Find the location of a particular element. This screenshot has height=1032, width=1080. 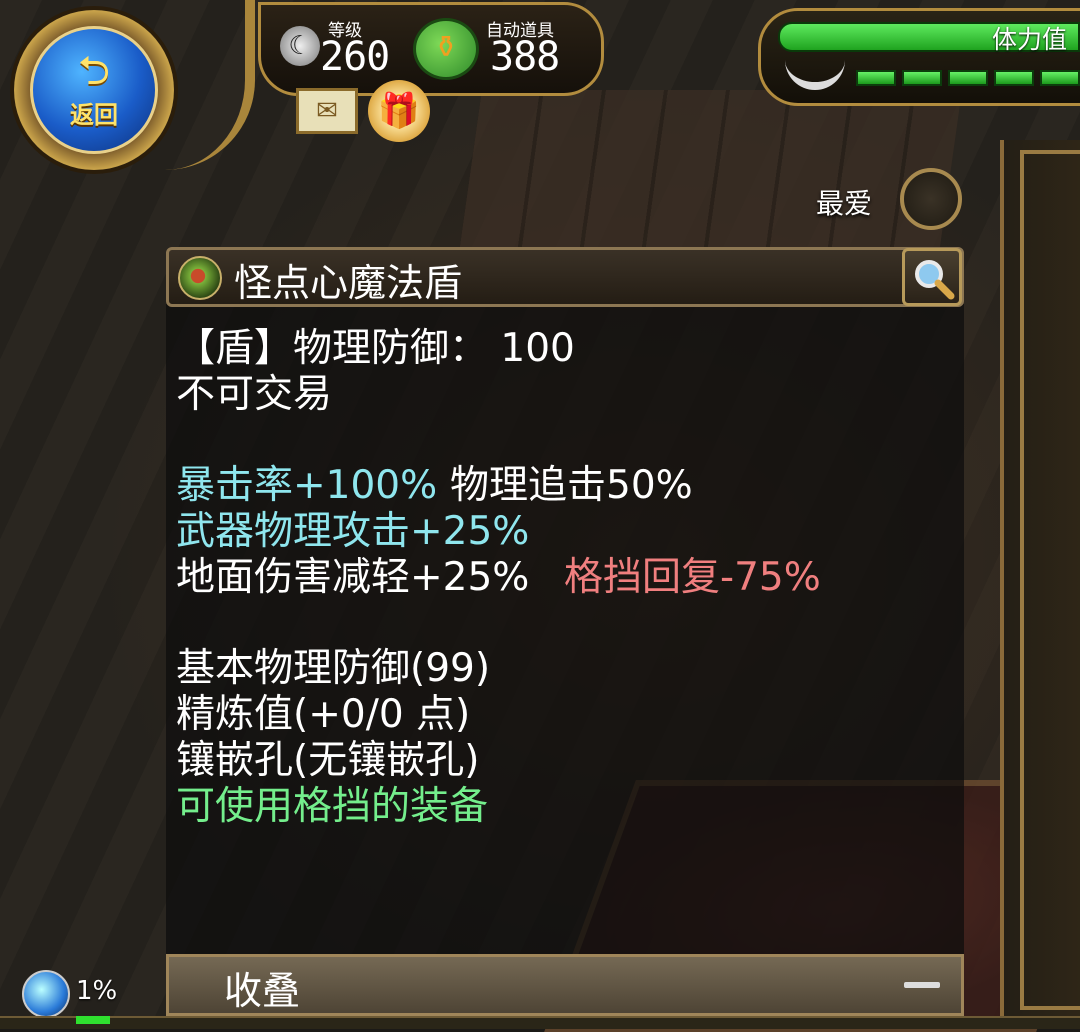

exp-percent: 1% is located at coordinates (97, 991).